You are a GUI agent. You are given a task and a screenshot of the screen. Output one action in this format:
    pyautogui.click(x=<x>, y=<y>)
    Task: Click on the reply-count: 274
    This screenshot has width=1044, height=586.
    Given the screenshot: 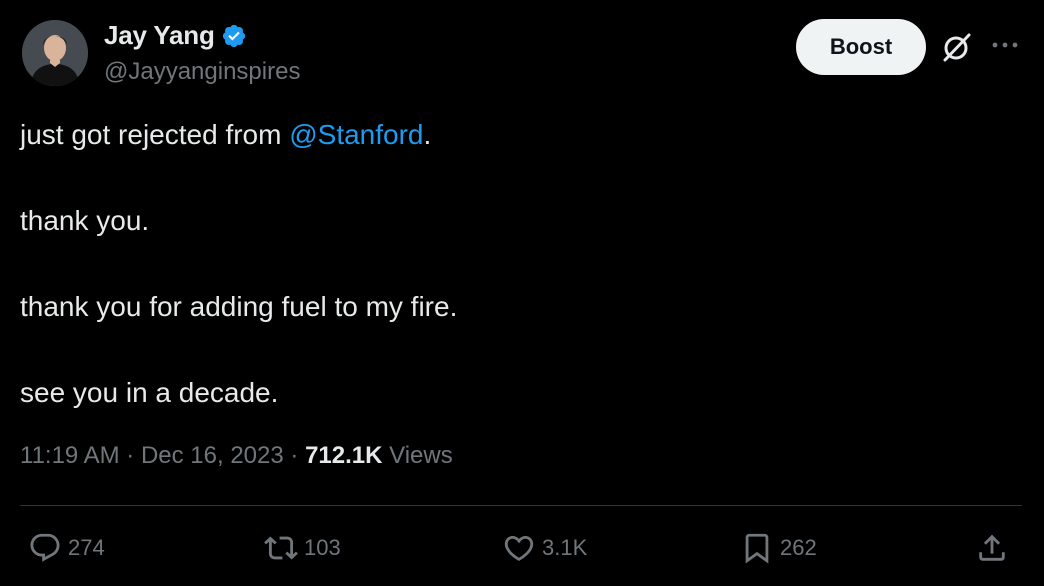 What is the action you would take?
    pyautogui.click(x=86, y=547)
    